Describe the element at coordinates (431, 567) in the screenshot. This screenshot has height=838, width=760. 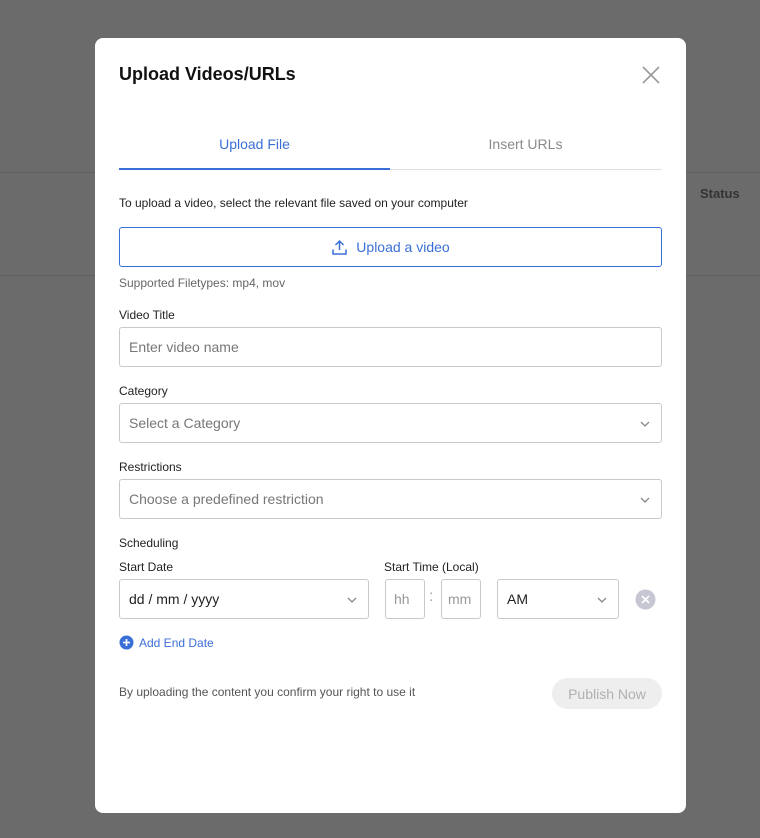
I see `start-time-label: Start Time (Local)` at that location.